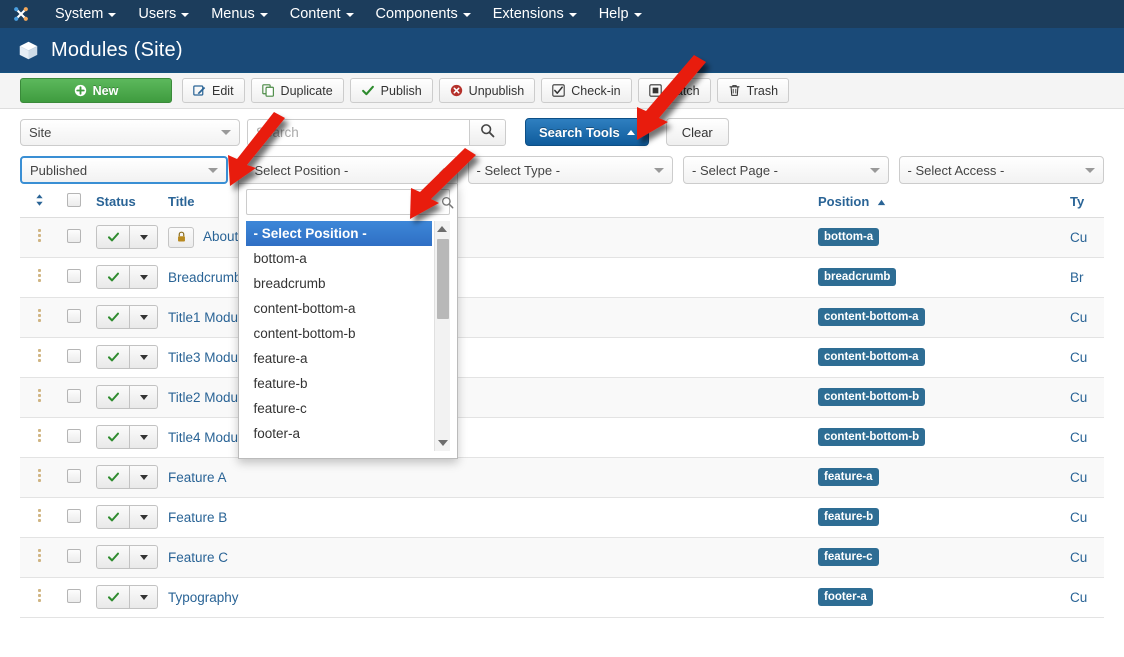 The height and width of the screenshot is (657, 1124). I want to click on table-row: Breadcrumbs breadcrumb Br, so click(562, 277).